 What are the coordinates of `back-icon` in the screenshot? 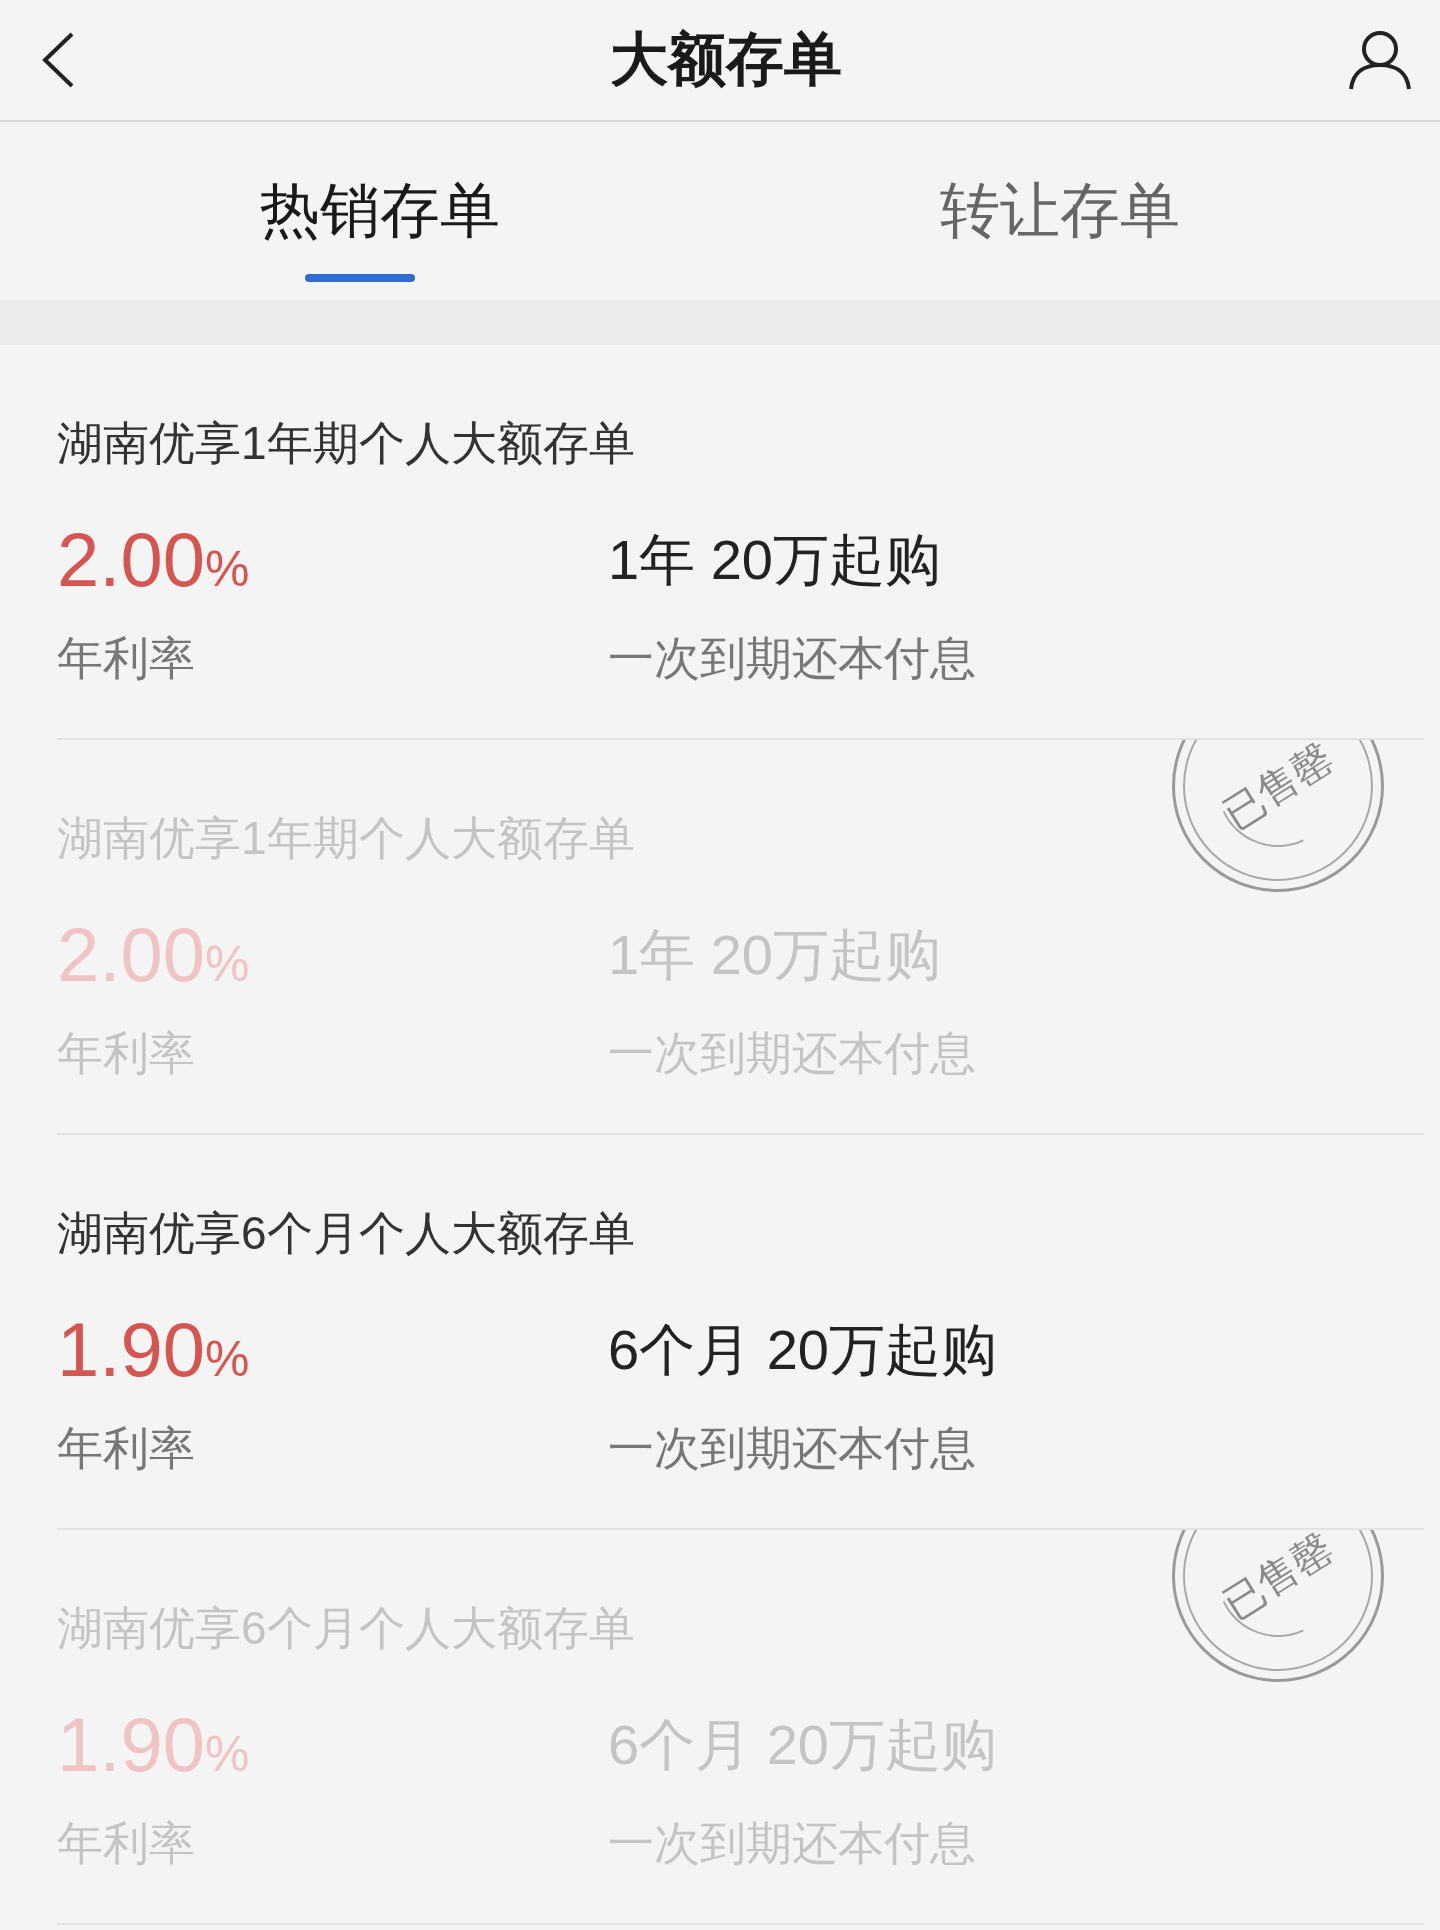 It's located at (58, 60).